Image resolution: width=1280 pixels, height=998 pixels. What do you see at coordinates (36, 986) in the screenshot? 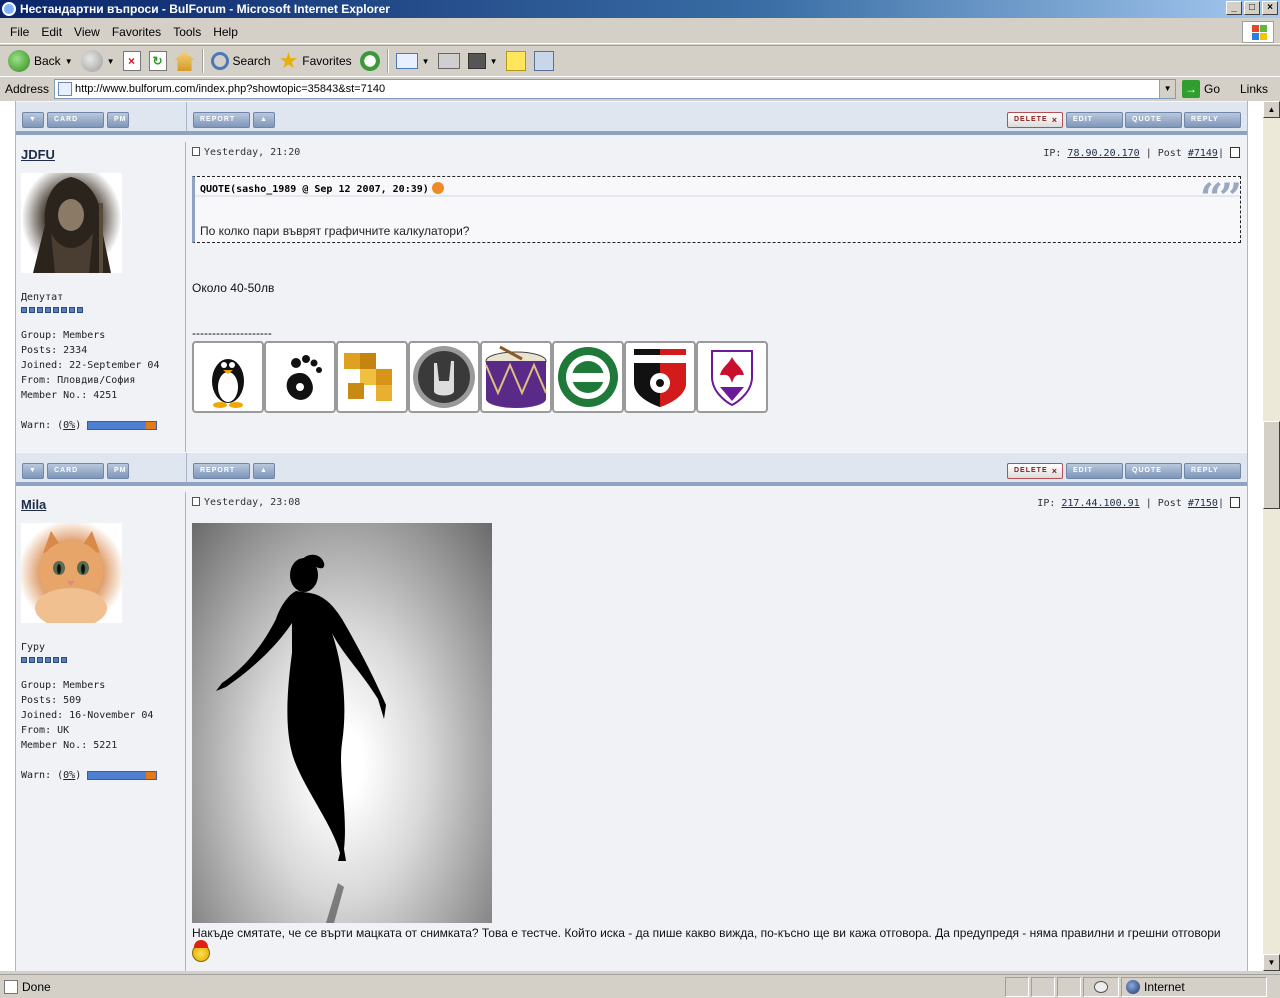
I see `status-done: Done` at bounding box center [36, 986].